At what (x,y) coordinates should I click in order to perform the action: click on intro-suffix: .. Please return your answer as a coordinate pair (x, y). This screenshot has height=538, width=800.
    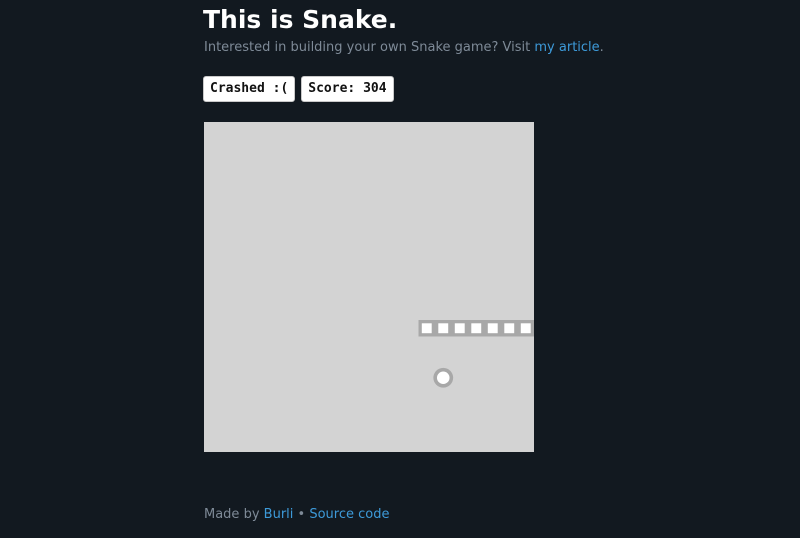
    Looking at the image, I should click on (601, 47).